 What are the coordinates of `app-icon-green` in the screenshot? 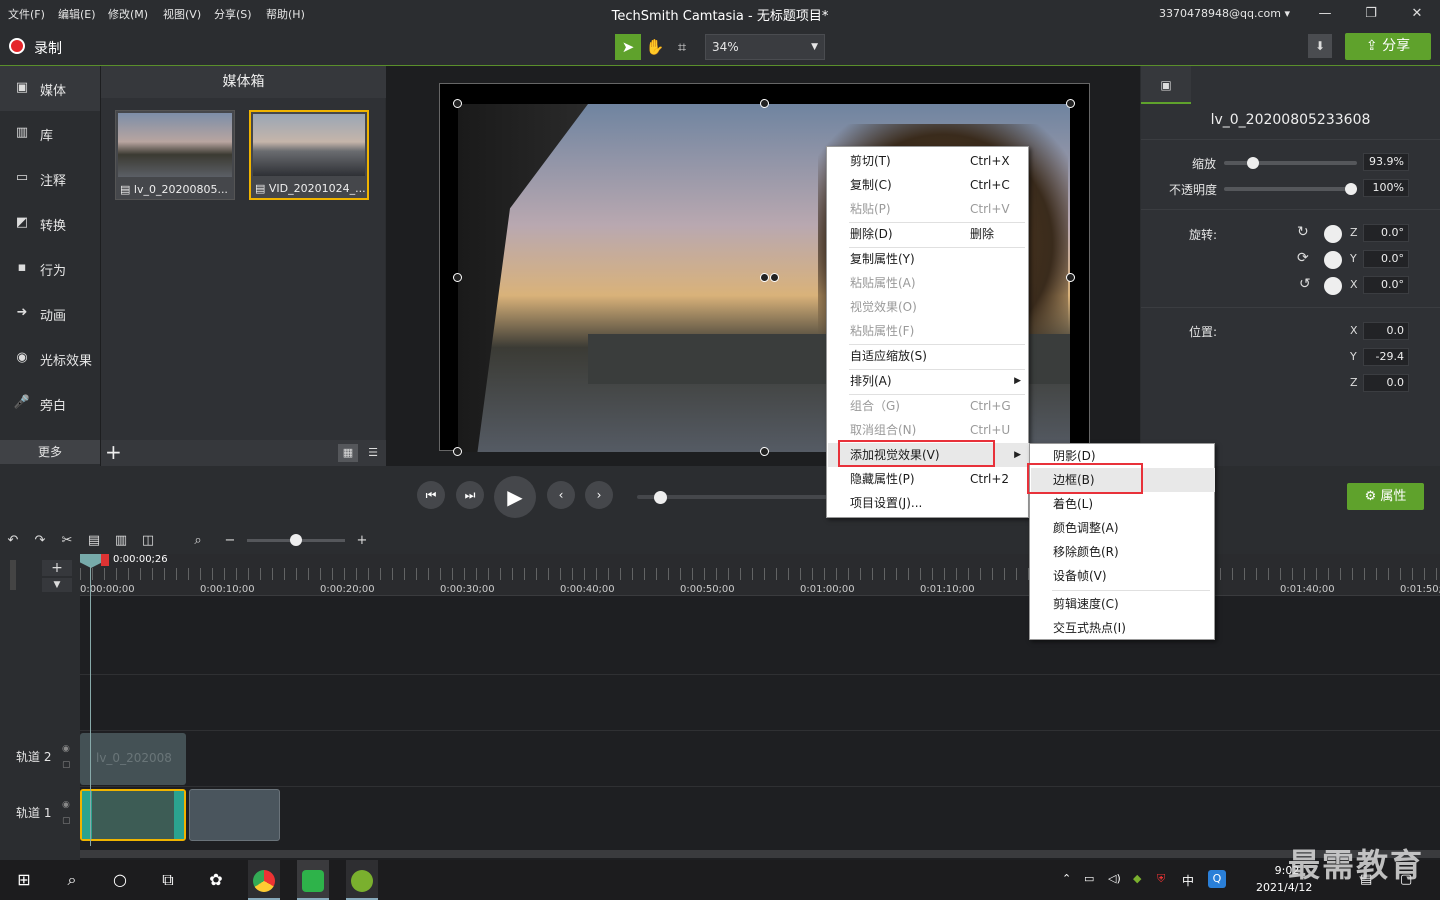 It's located at (362, 880).